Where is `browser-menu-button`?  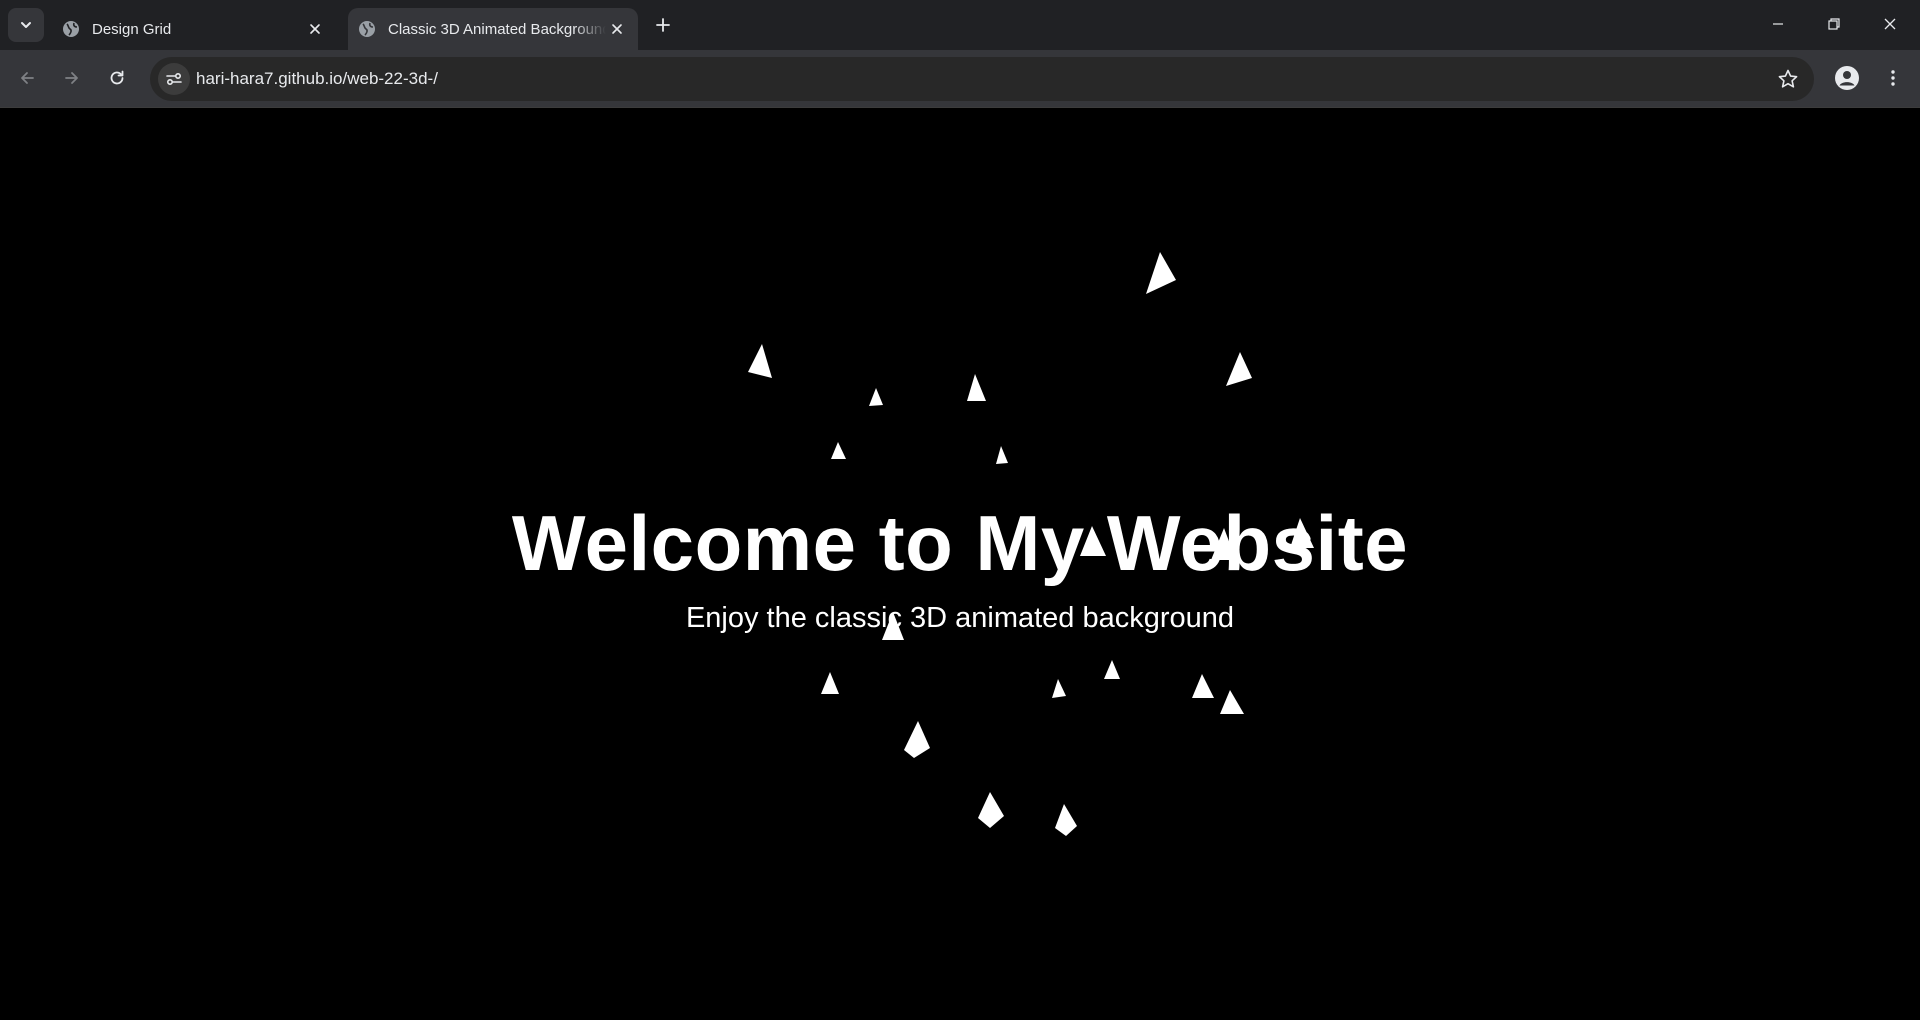 browser-menu-button is located at coordinates (1893, 78).